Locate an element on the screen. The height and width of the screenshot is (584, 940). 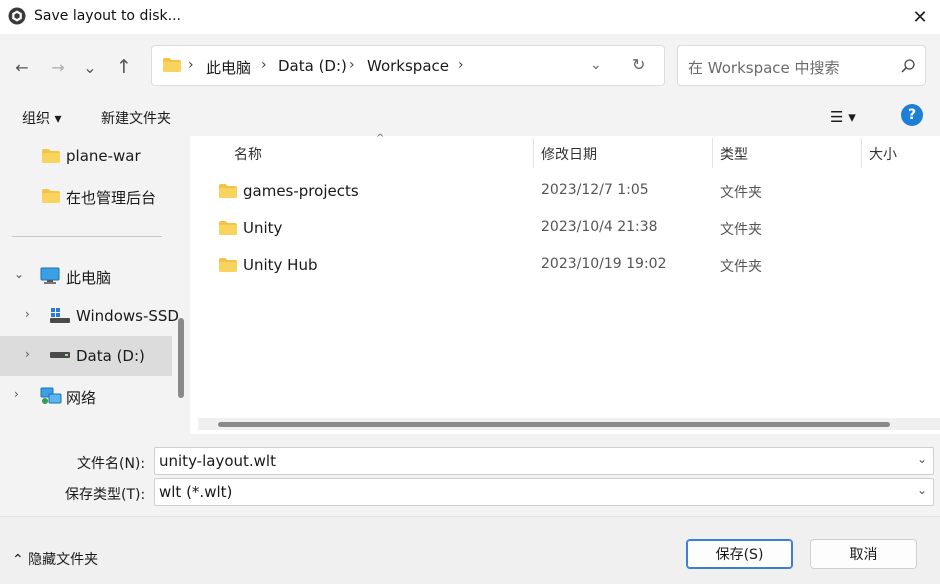
file-name: Unity is located at coordinates (263, 228).